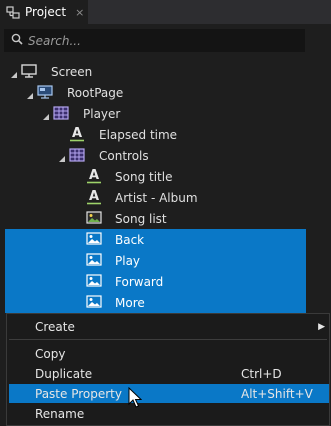 Image resolution: width=331 pixels, height=426 pixels. What do you see at coordinates (13, 12) in the screenshot?
I see `project-icon` at bounding box center [13, 12].